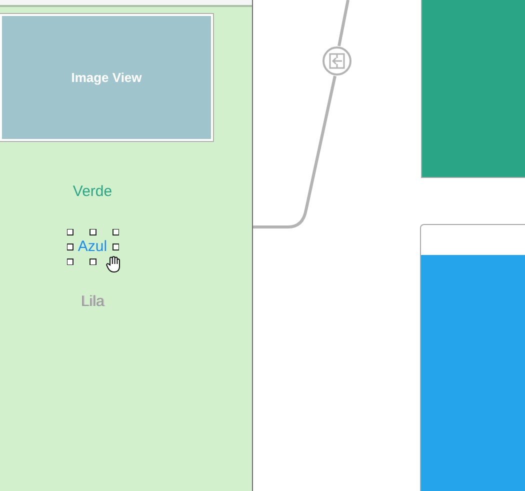  Describe the element at coordinates (92, 192) in the screenshot. I see `text-label: Verde` at that location.